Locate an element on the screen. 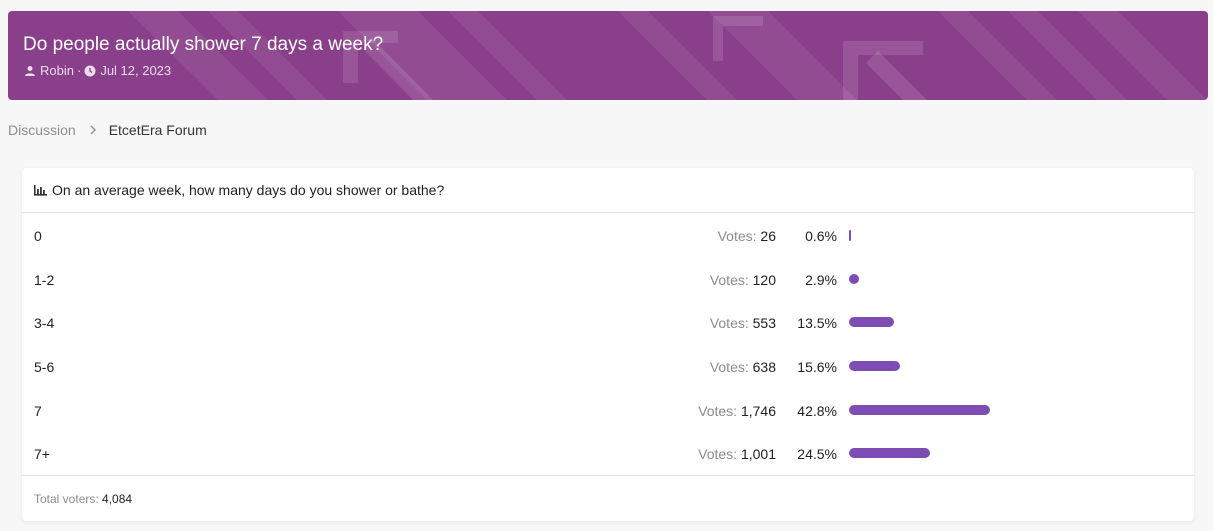 This screenshot has width=1213, height=531. poll-option-votes: Votes: 638 is located at coordinates (743, 367).